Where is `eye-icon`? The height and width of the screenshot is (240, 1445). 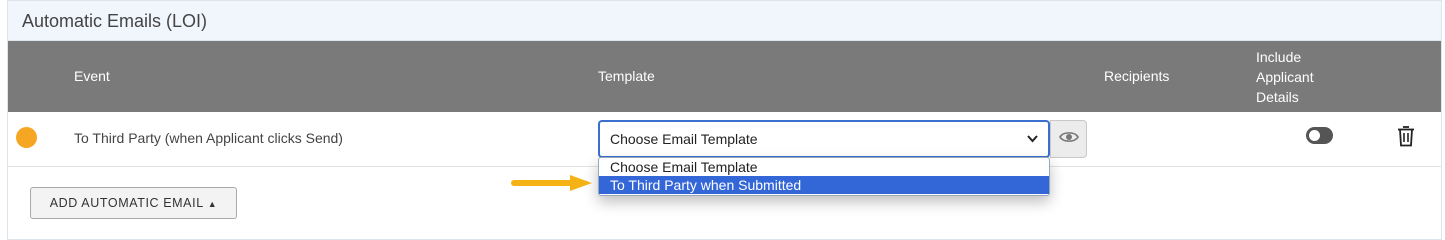 eye-icon is located at coordinates (1068, 139).